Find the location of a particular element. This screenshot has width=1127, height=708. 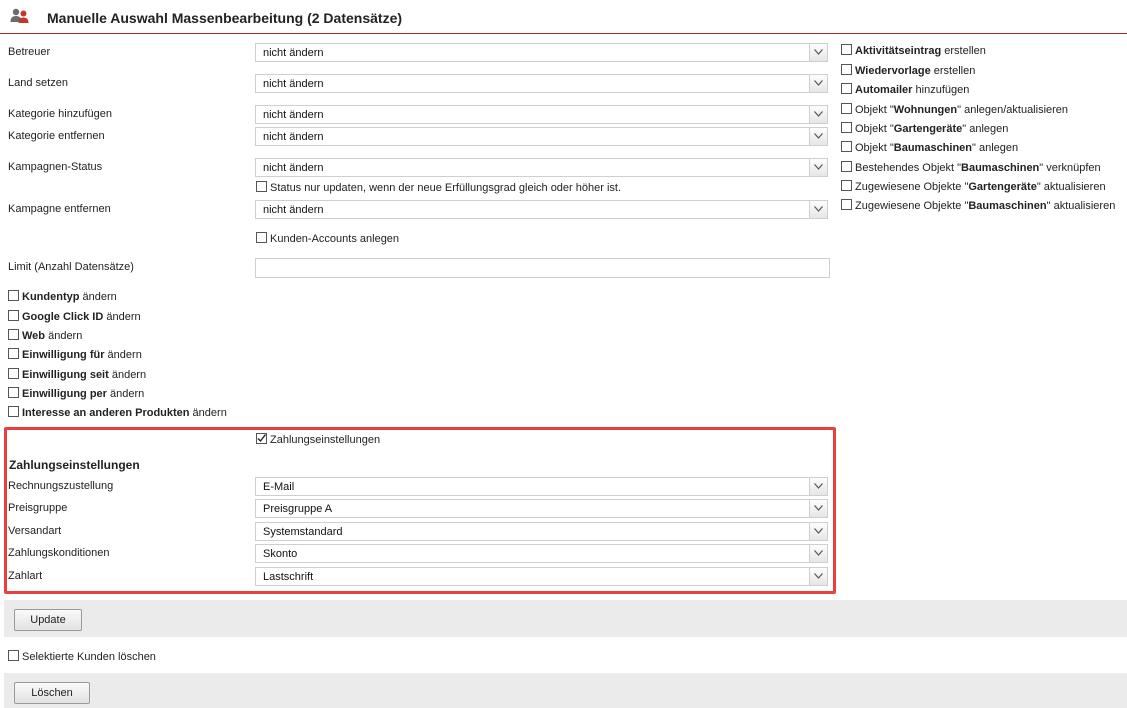

kampagne-remove-select: nicht ändern is located at coordinates (541, 209).